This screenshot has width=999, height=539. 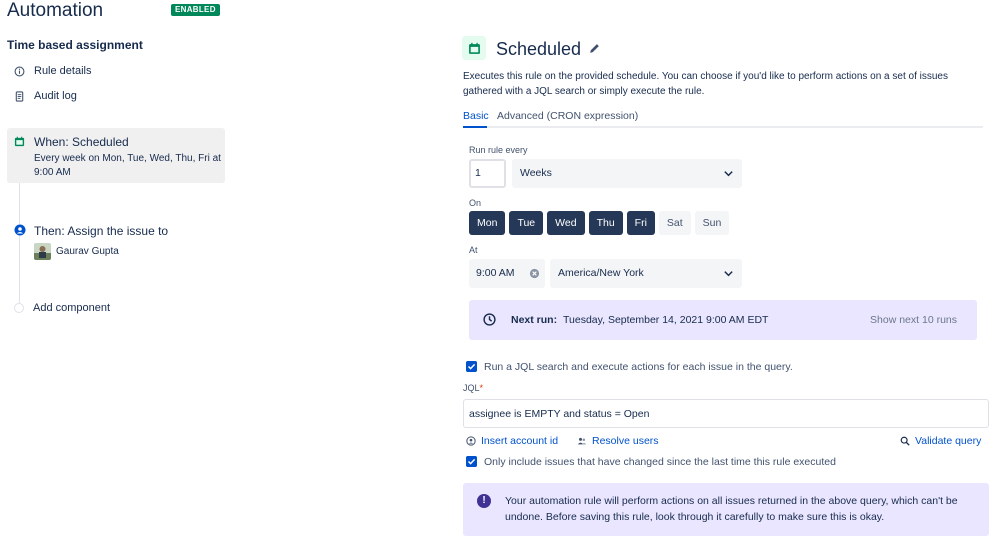 I want to click on on-label: On, so click(x=475, y=203).